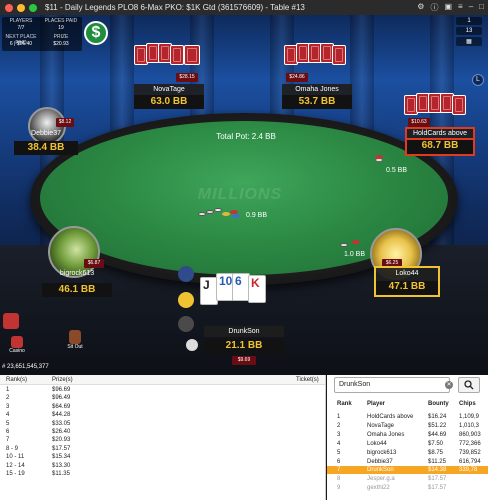  Describe the element at coordinates (448, 7) in the screenshot. I see `image-icon: ▣` at that location.